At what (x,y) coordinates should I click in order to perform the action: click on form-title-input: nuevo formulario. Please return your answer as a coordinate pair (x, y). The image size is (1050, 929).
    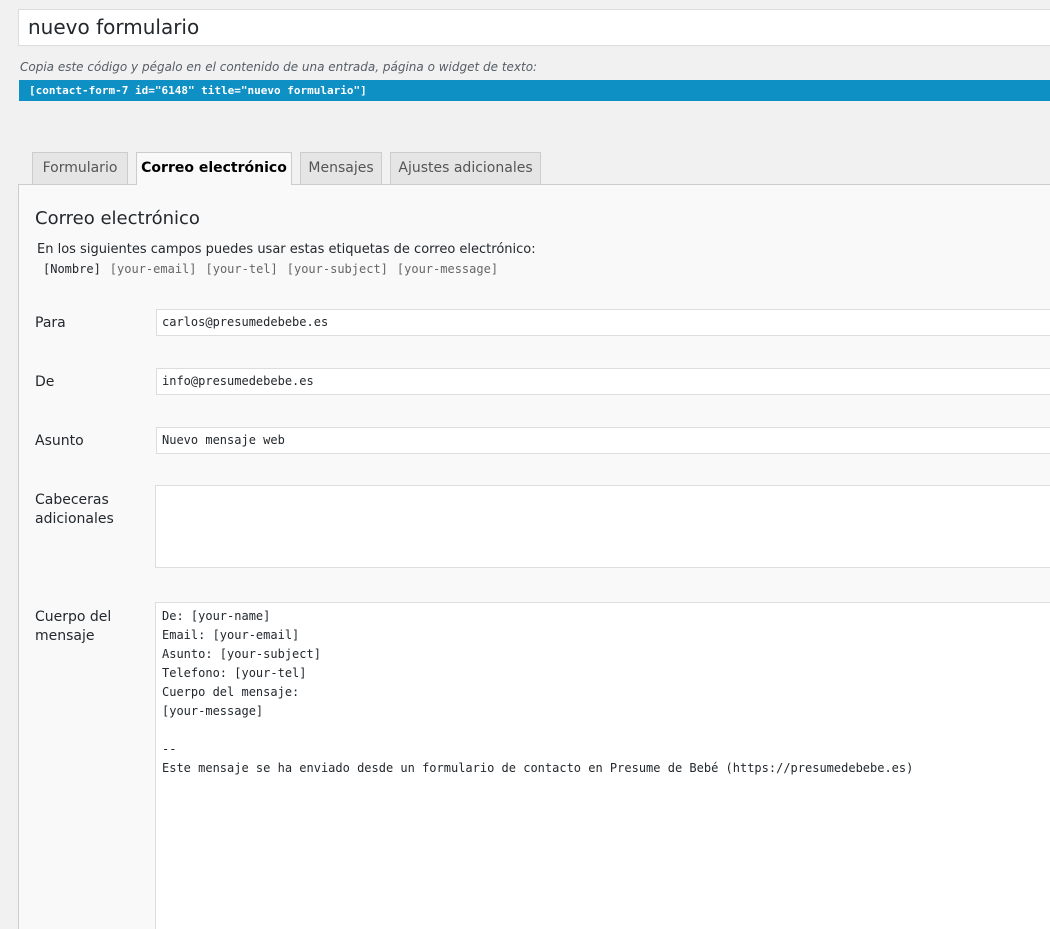
    Looking at the image, I should click on (534, 27).